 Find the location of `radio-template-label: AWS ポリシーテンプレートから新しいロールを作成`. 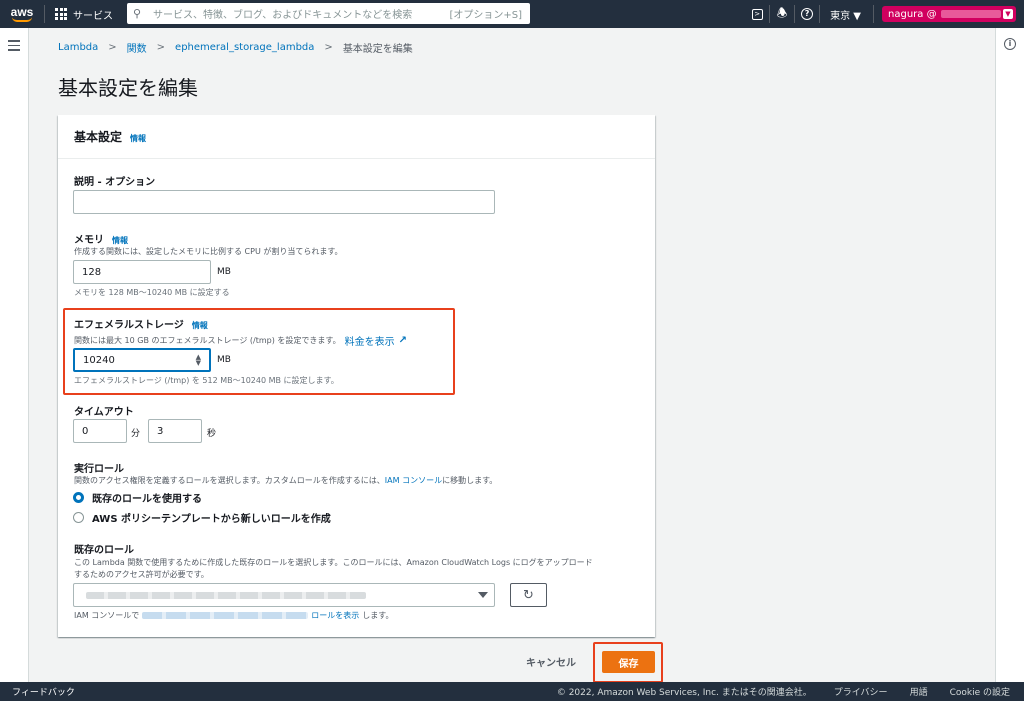

radio-template-label: AWS ポリシーテンプレートから新しいロールを作成 is located at coordinates (211, 519).